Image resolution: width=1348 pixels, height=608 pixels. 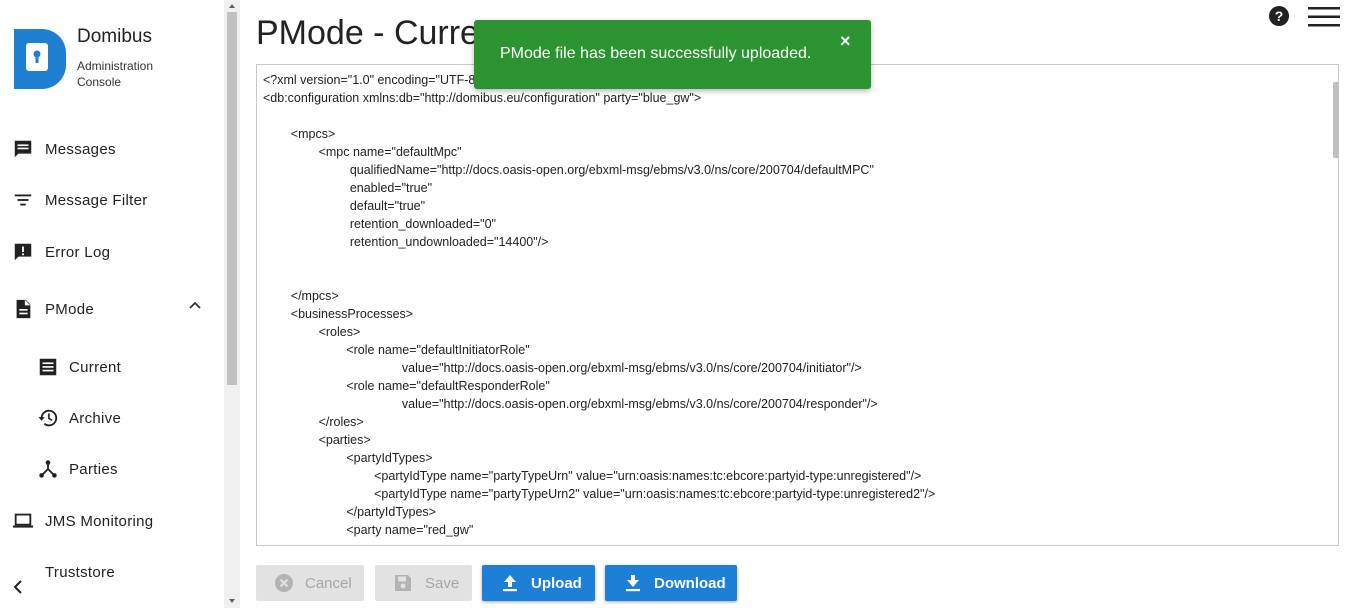 I want to click on sidebar-item-parties: Parties, so click(x=112, y=469).